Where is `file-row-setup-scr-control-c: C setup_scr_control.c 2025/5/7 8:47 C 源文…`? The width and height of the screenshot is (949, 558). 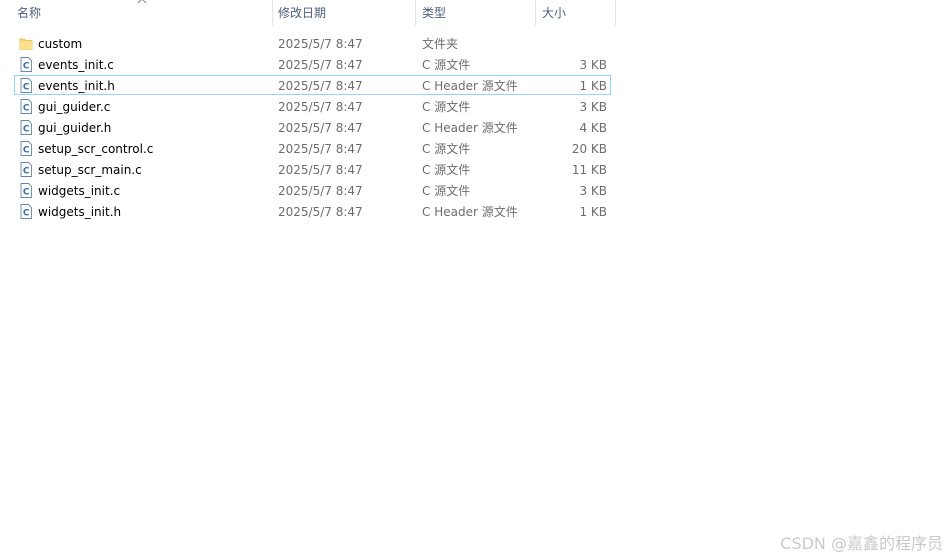
file-row-setup-scr-control-c: C setup_scr_control.c 2025/5/7 8:47 C 源文… is located at coordinates (312, 148).